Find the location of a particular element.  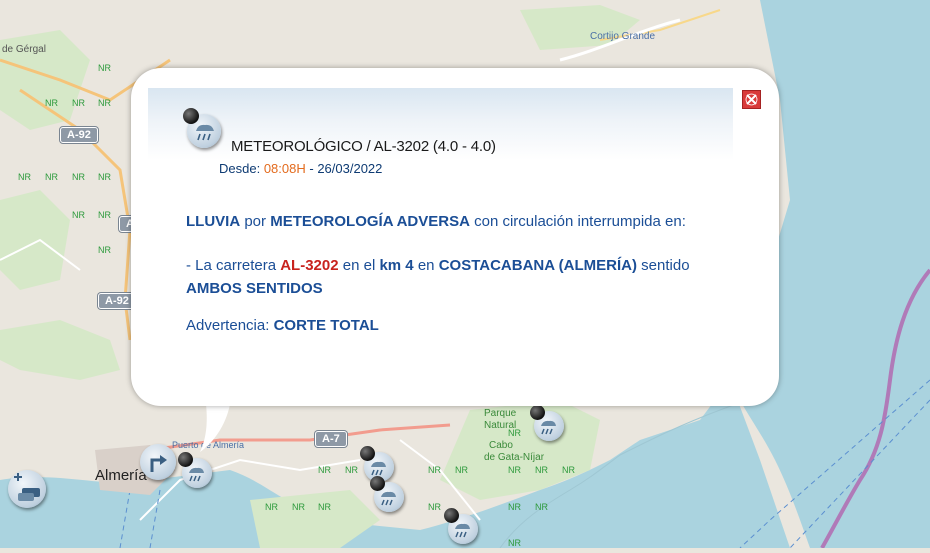

direction-text: AMBOS SENTIDOS is located at coordinates (254, 288).